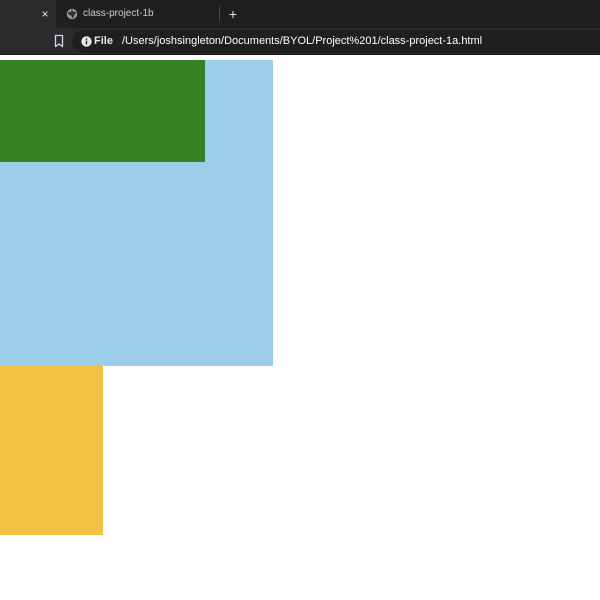 Image resolution: width=600 pixels, height=600 pixels. Describe the element at coordinates (219, 14) in the screenshot. I see `tab-divider` at that location.